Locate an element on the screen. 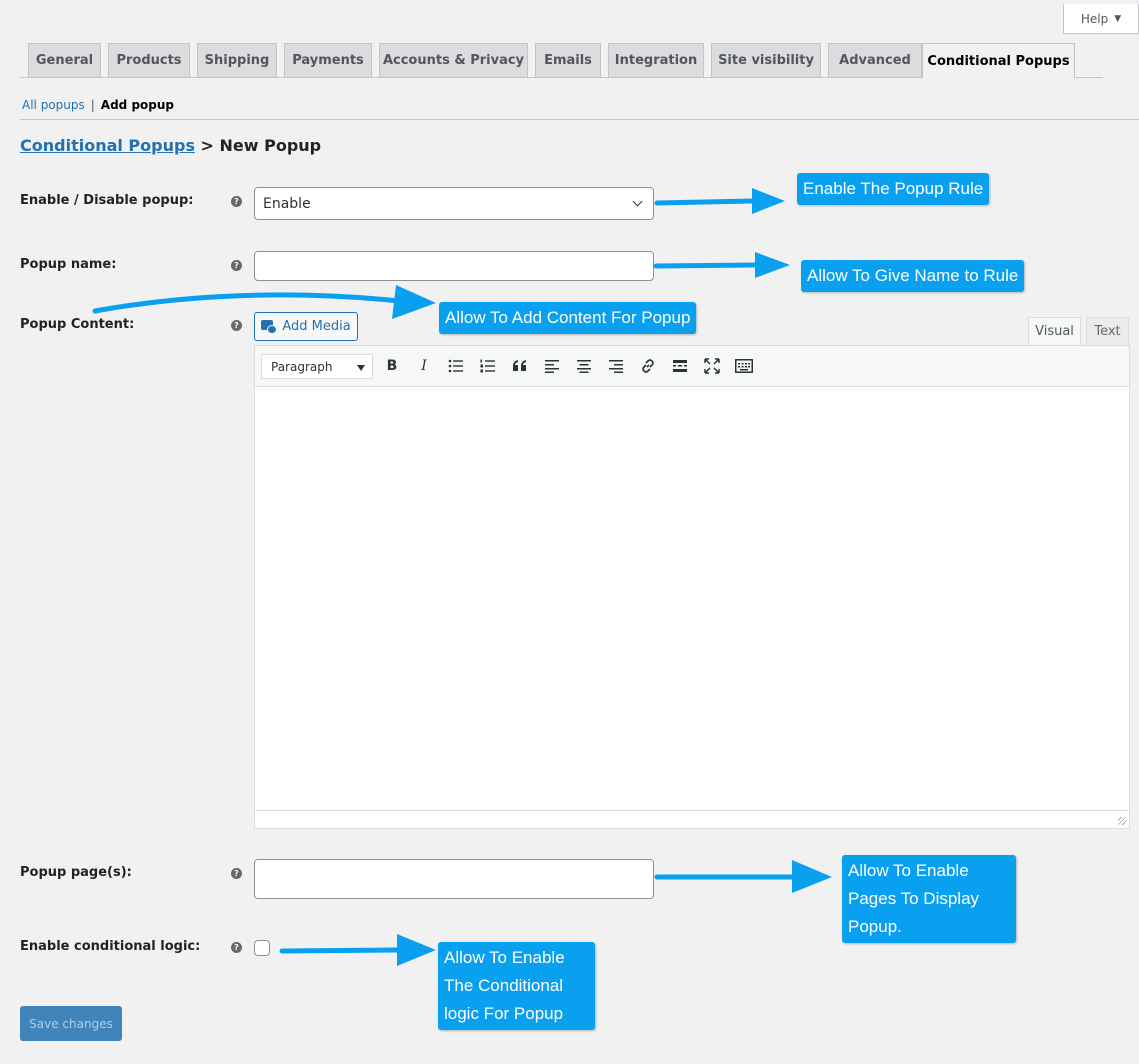 Image resolution: width=1139 pixels, height=1064 pixels. tab-visual: Visual is located at coordinates (1054, 331).